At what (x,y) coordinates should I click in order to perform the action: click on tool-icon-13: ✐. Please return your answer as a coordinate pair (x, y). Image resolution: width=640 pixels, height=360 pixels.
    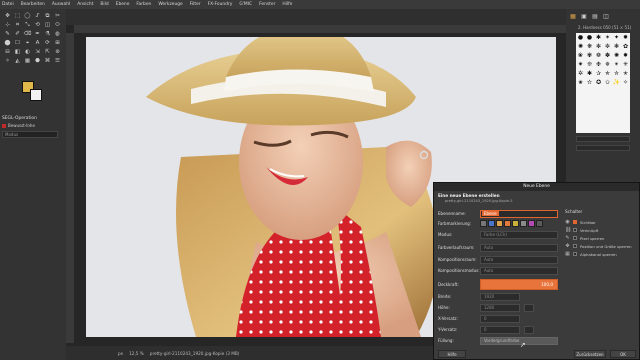
    Looking at the image, I should click on (17, 34).